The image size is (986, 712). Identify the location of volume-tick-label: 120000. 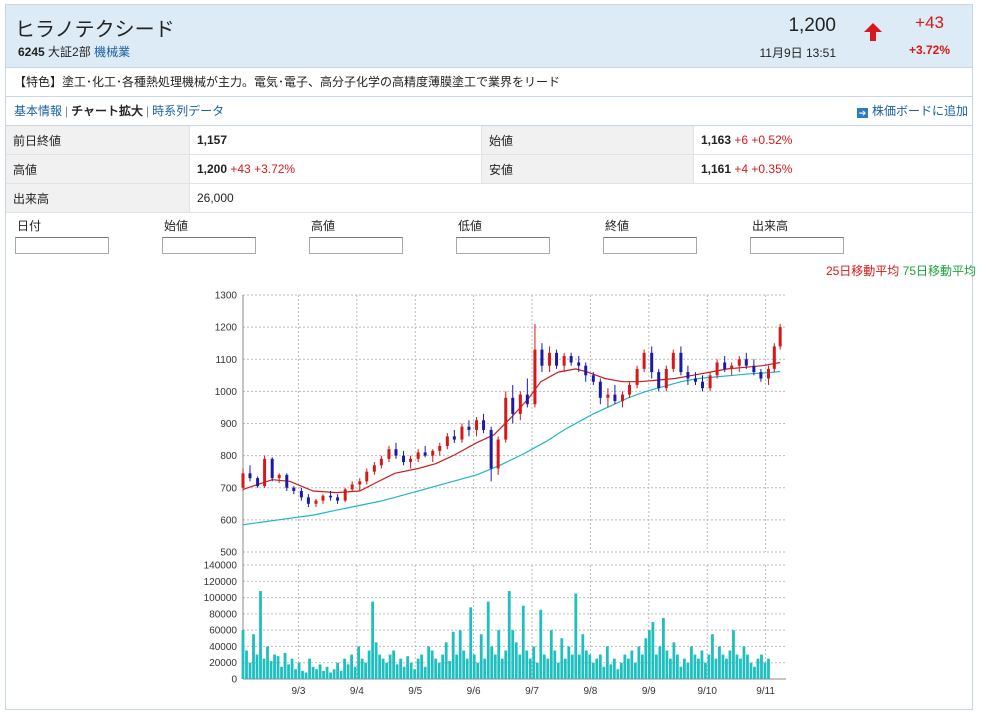
(221, 582).